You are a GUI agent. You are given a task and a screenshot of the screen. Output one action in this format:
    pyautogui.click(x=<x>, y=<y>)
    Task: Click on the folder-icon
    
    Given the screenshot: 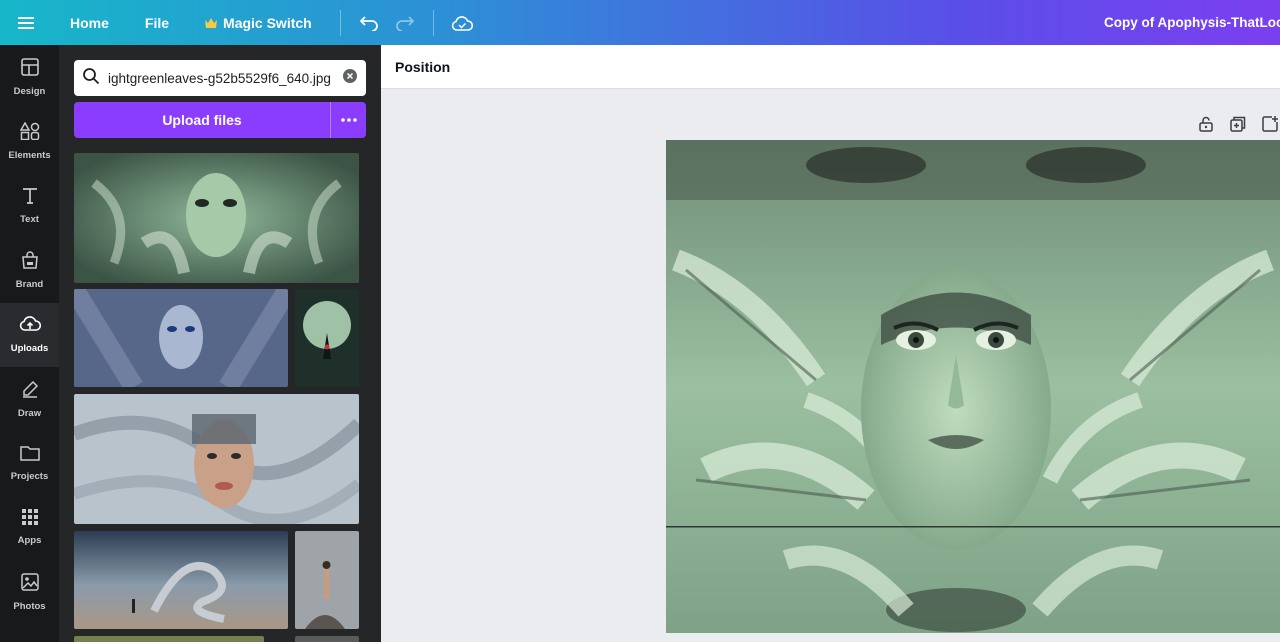 What is the action you would take?
    pyautogui.click(x=29, y=455)
    